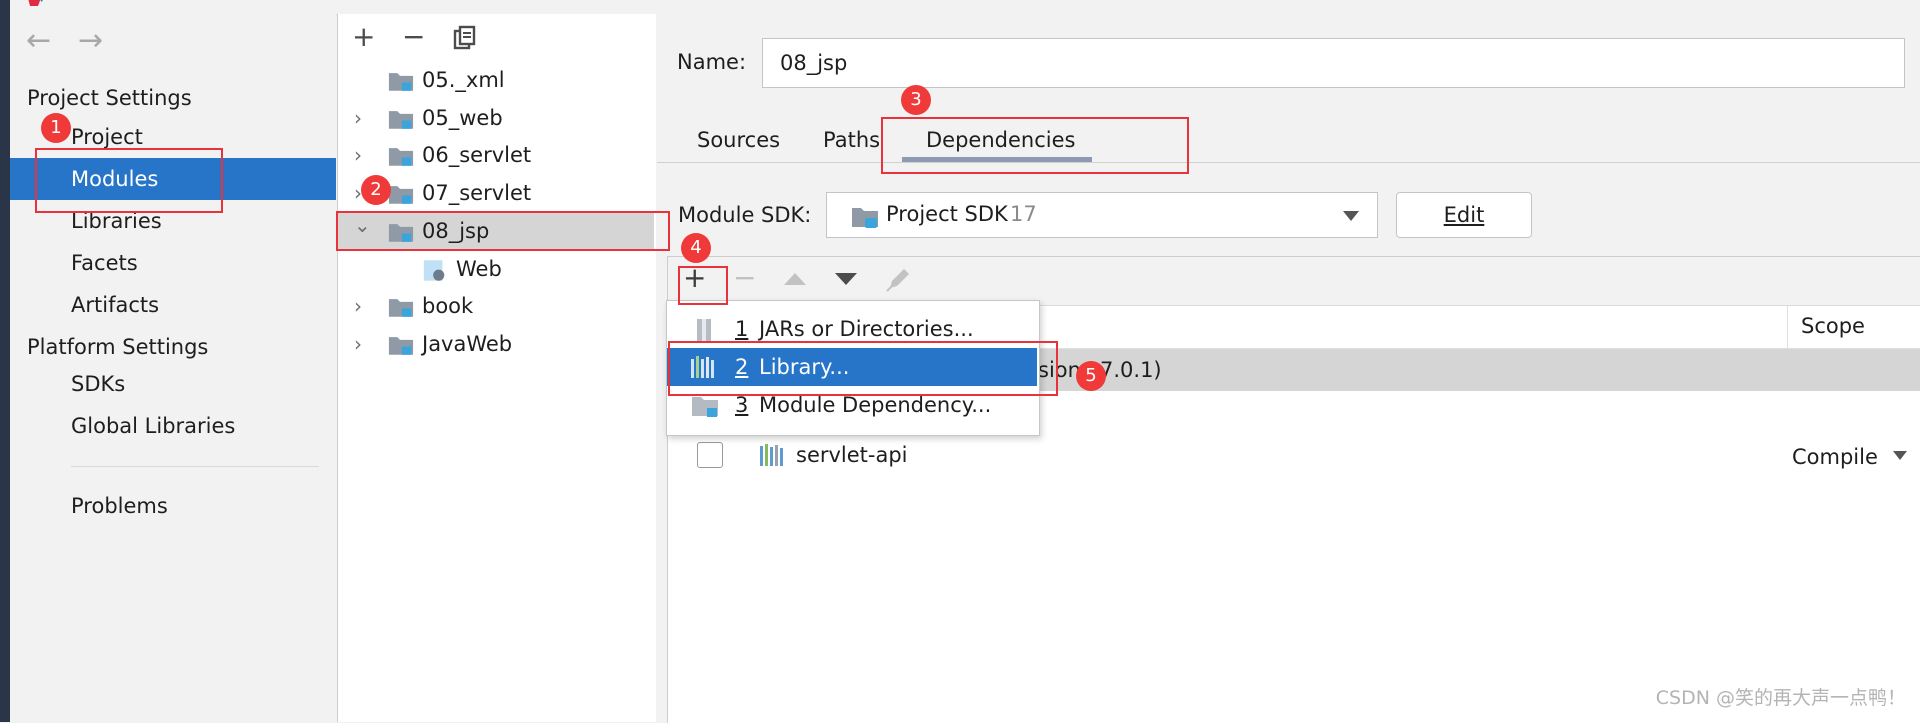  What do you see at coordinates (173, 506) in the screenshot?
I see `sidebar-item-problems: Problems` at bounding box center [173, 506].